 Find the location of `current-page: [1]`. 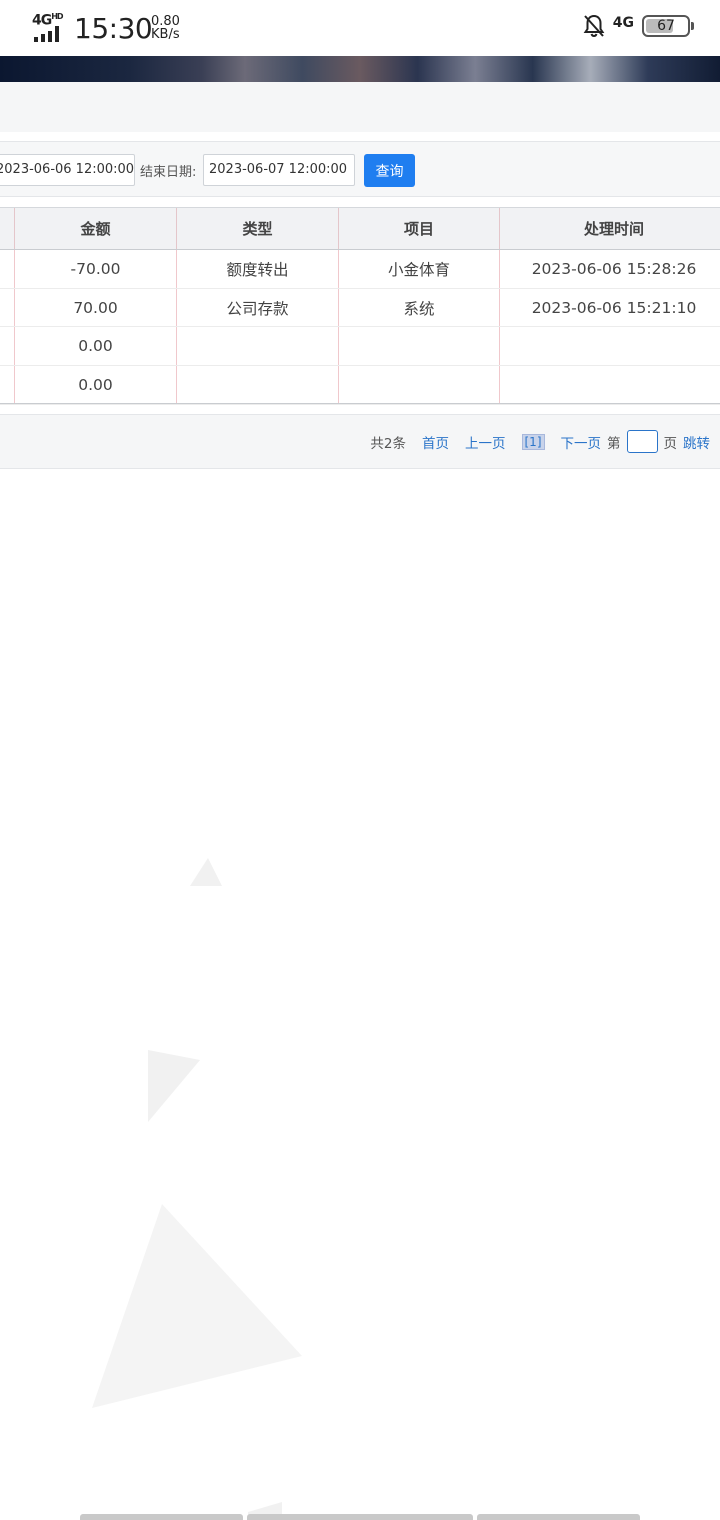

current-page: [1] is located at coordinates (533, 441).